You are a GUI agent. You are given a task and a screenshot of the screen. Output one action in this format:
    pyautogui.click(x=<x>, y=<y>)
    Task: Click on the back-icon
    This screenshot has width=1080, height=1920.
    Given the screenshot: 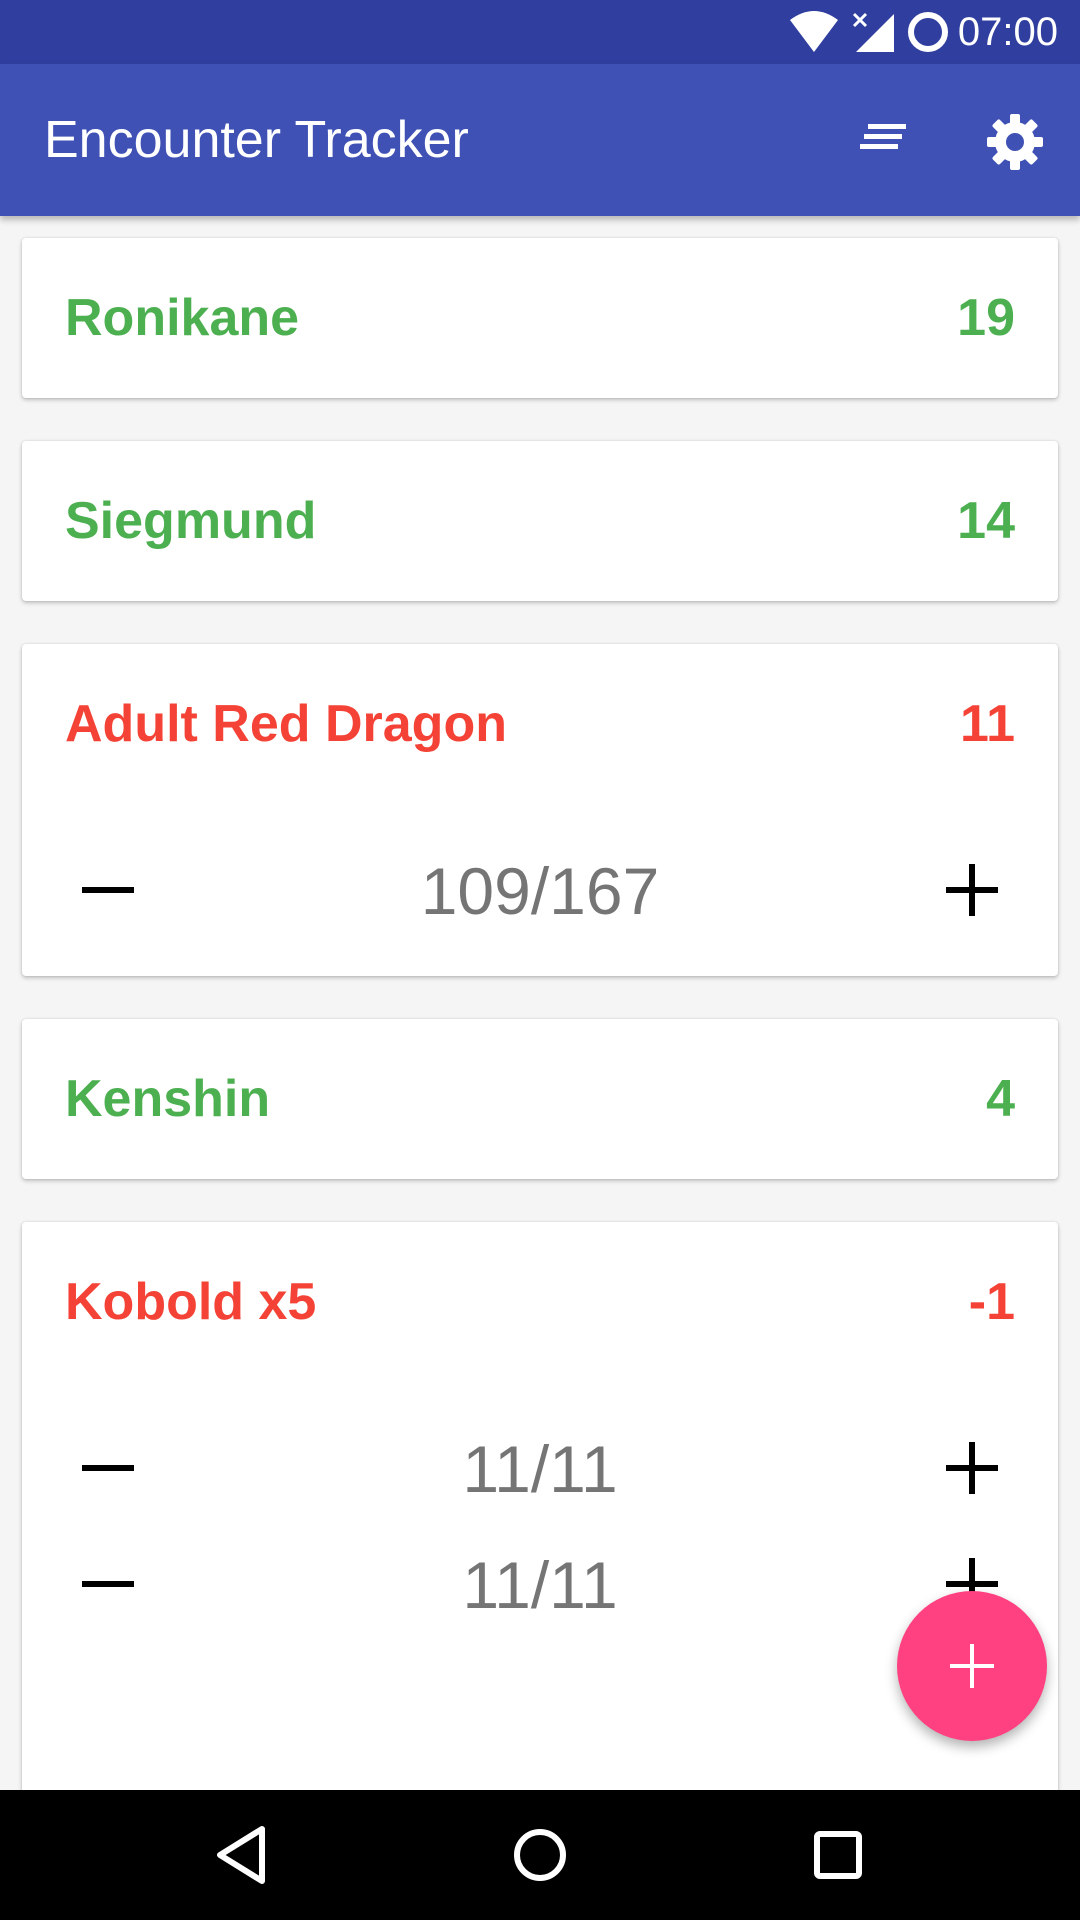 What is the action you would take?
    pyautogui.click(x=244, y=1855)
    